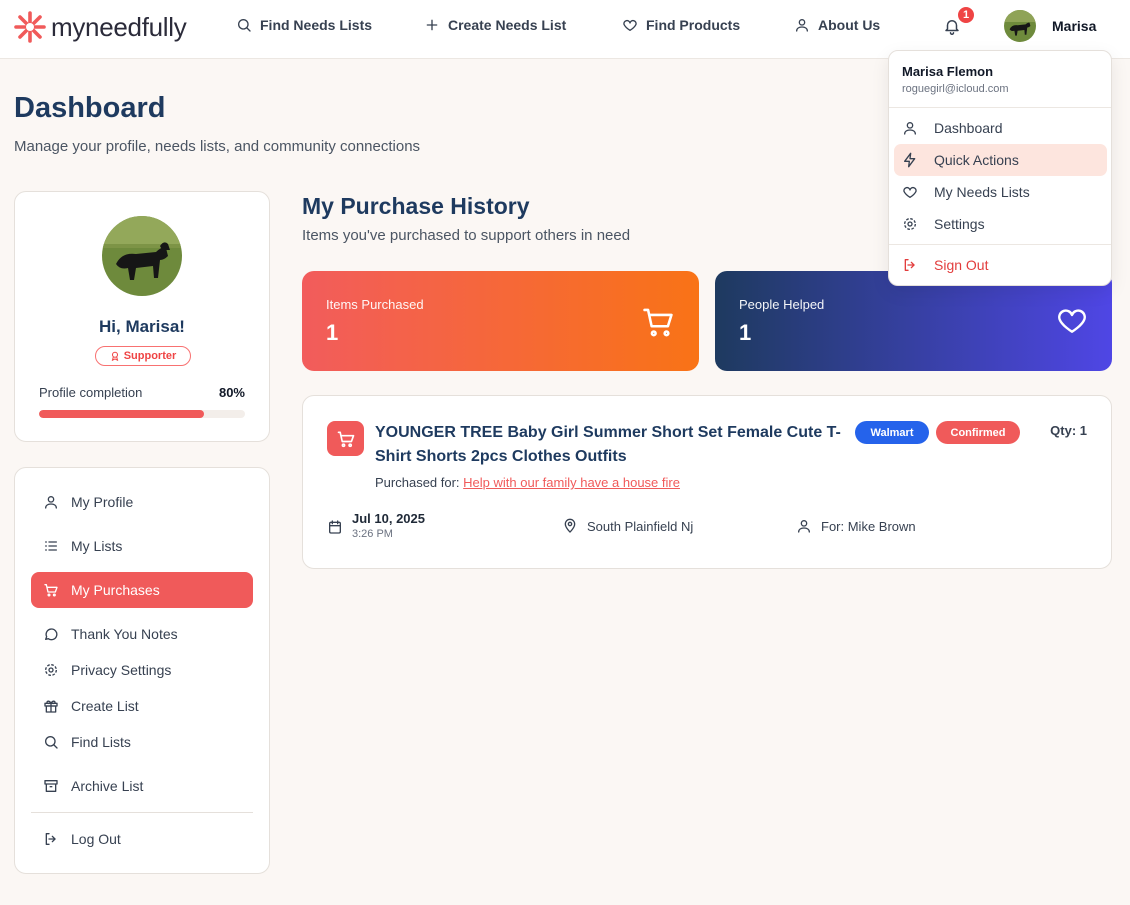  What do you see at coordinates (51, 634) in the screenshot?
I see `message-icon` at bounding box center [51, 634].